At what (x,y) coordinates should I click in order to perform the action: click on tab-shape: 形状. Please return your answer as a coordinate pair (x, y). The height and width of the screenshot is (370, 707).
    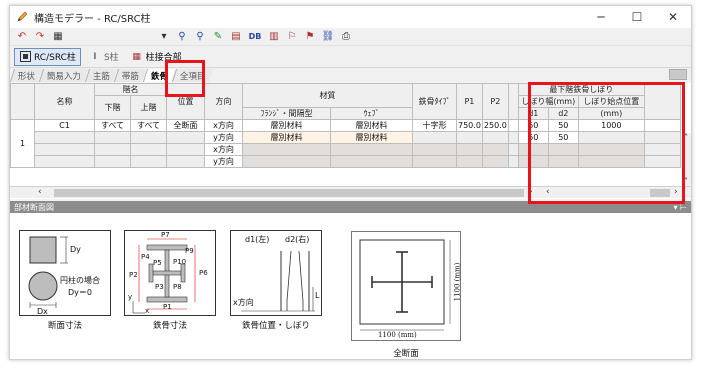
    Looking at the image, I should click on (26, 75).